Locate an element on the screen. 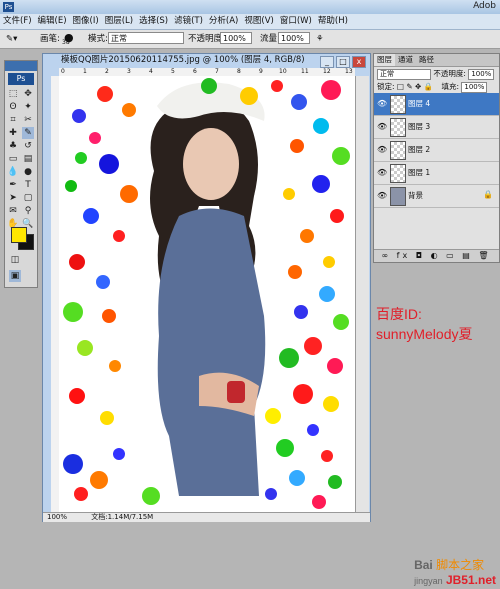 The width and height of the screenshot is (500, 589). slice-tool-icon: ✂ is located at coordinates (28, 120).